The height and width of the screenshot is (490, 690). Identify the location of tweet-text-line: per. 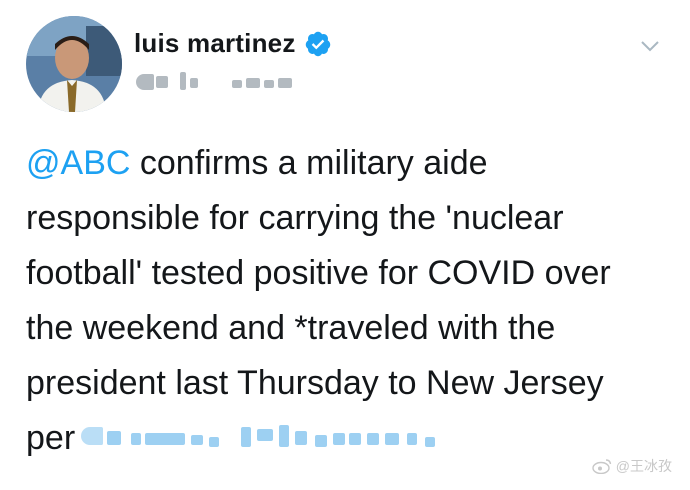
(51, 438).